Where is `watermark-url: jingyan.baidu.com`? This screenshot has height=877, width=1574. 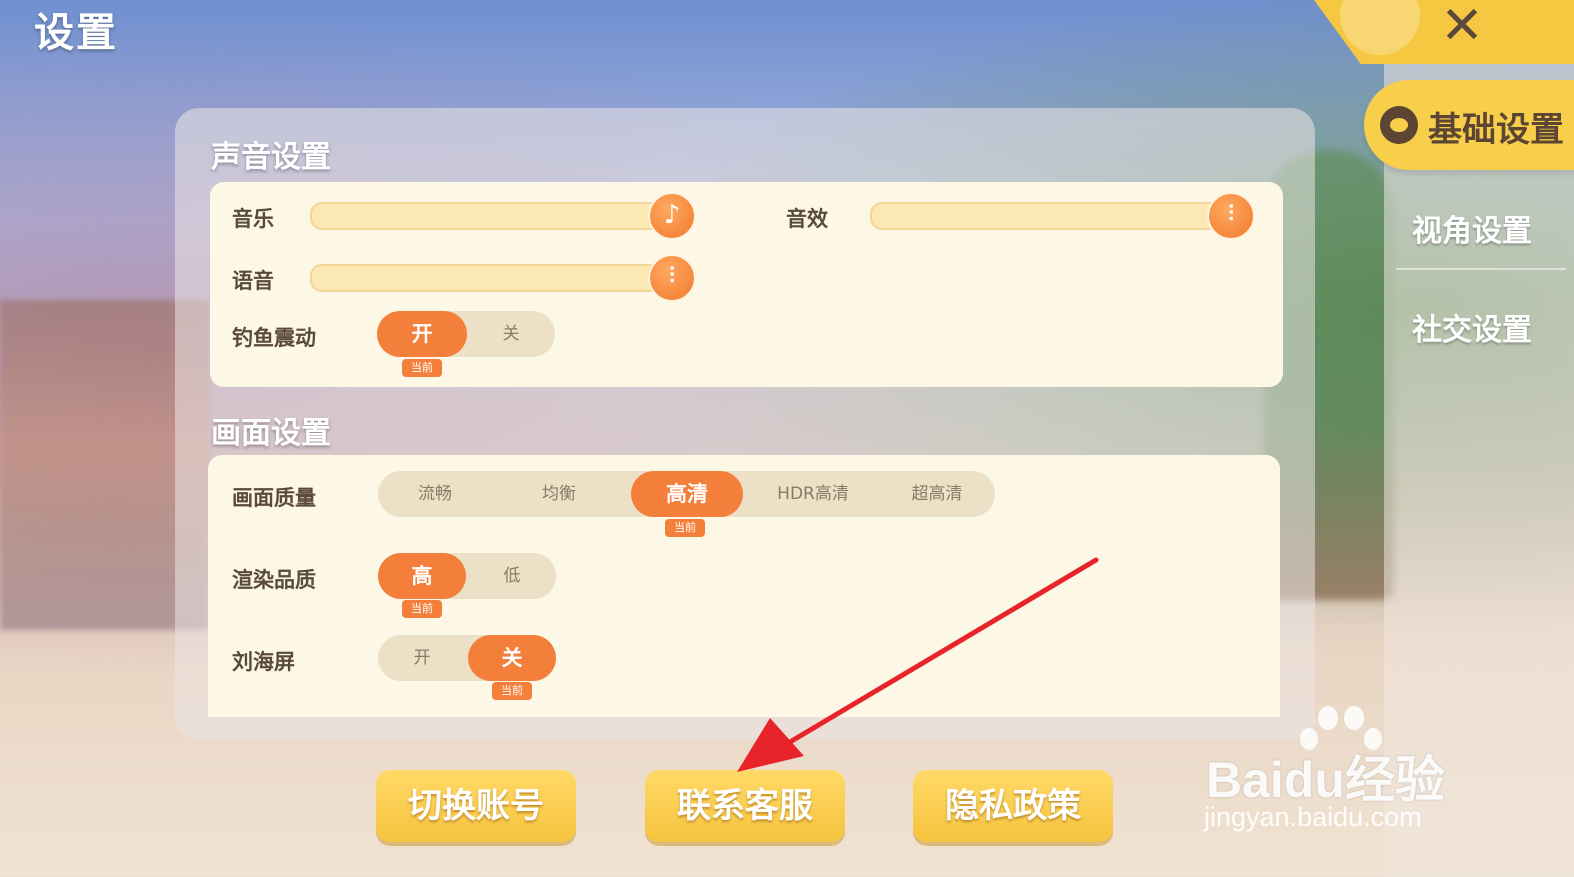
watermark-url: jingyan.baidu.com is located at coordinates (1313, 817).